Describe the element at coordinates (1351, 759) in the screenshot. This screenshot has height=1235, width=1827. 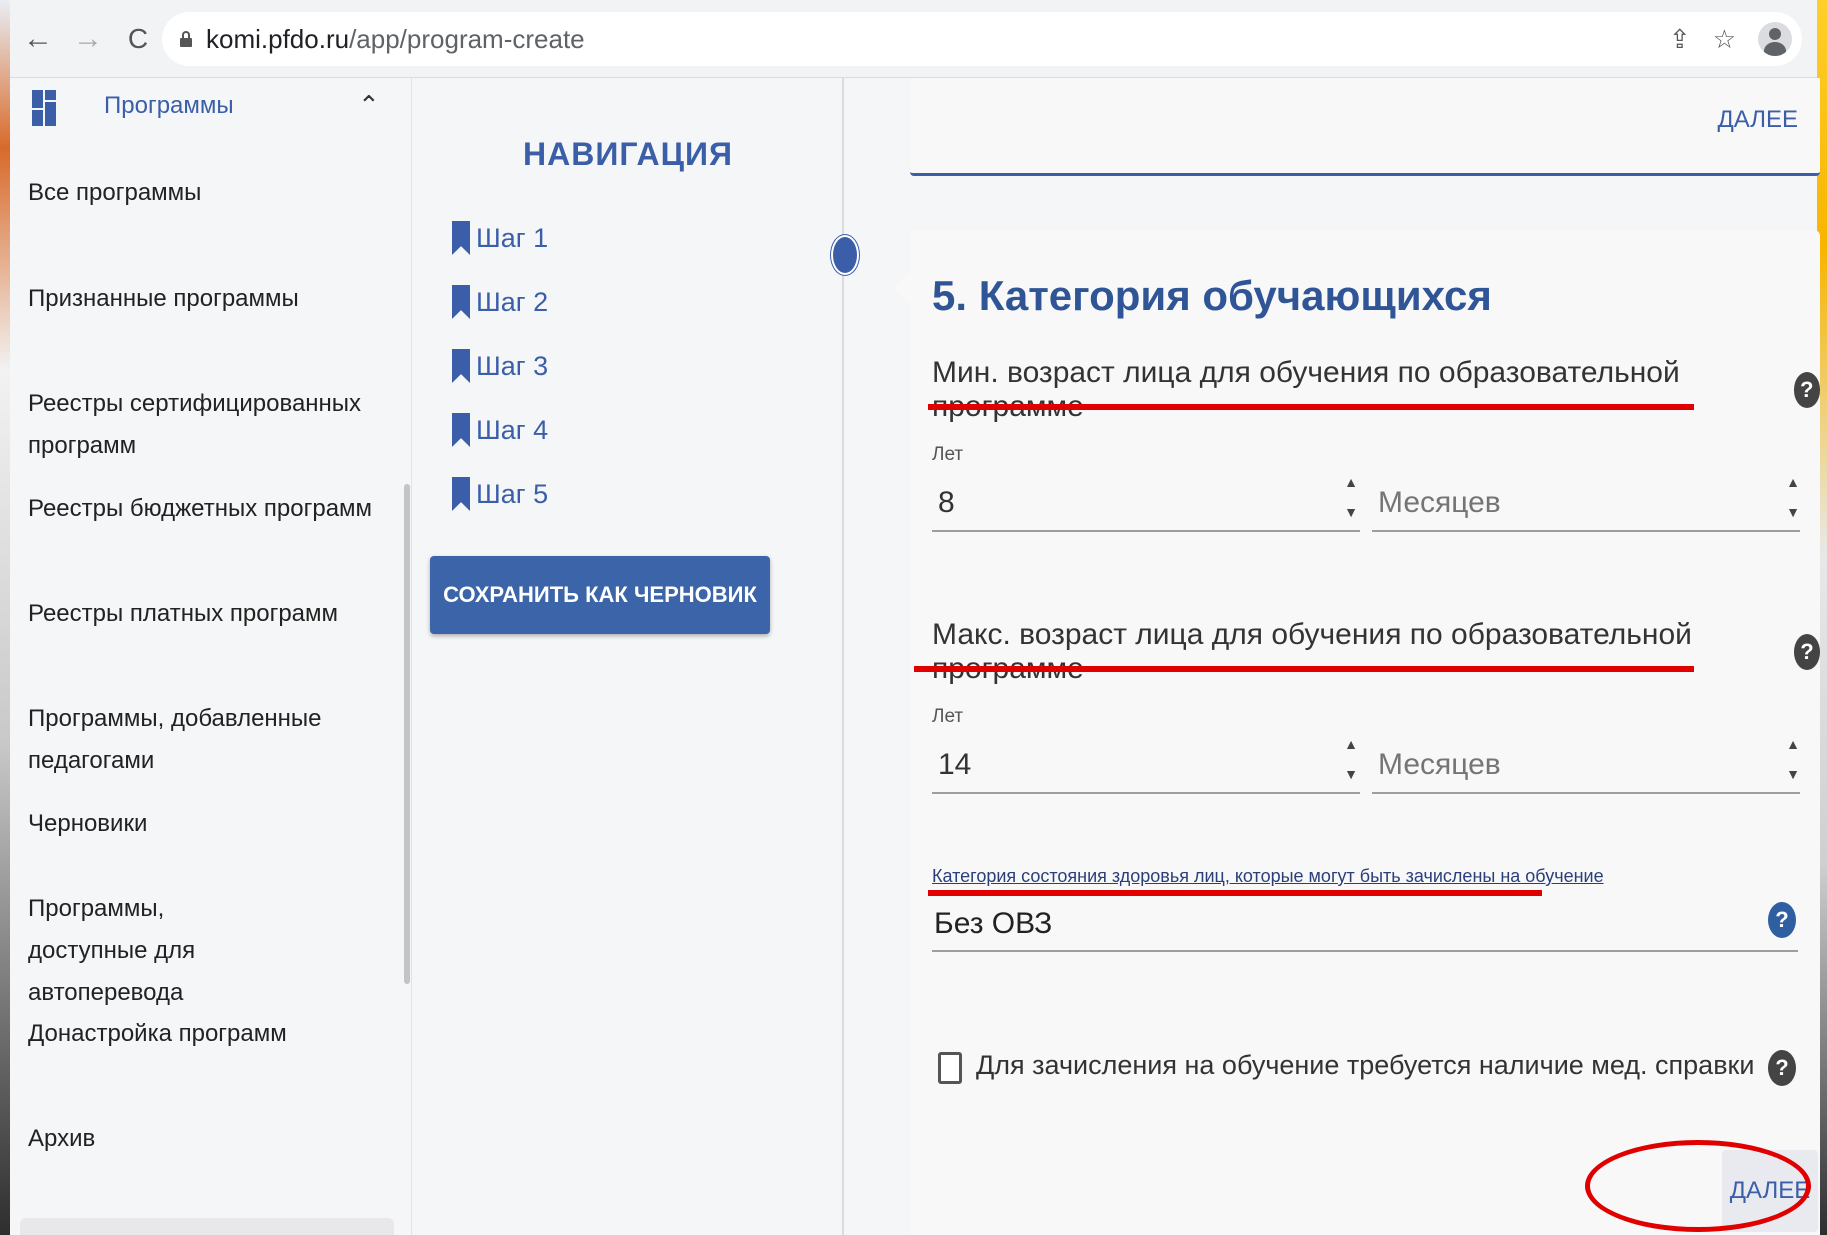
I see `max-years-spinner: ▲ ▼` at that location.